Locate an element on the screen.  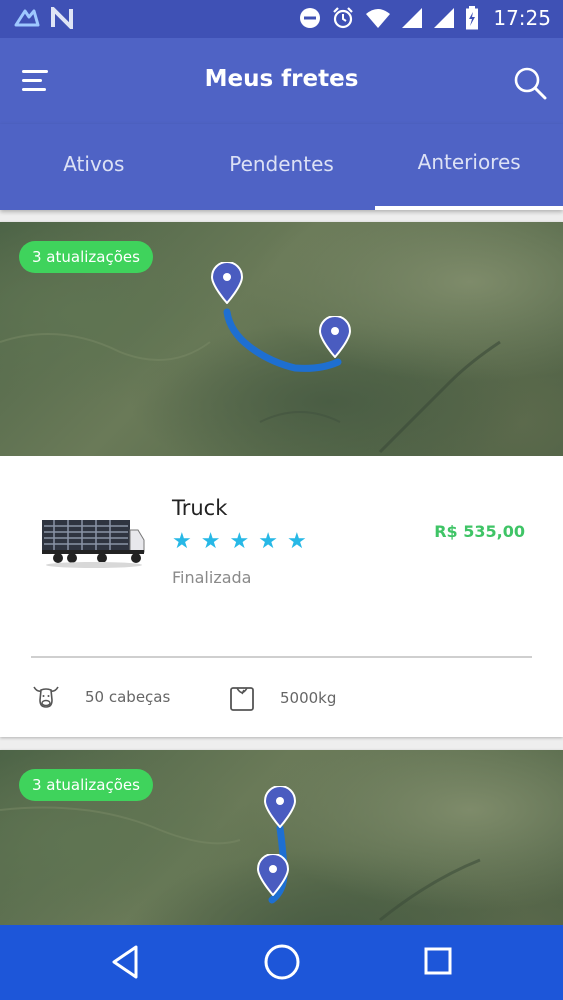
n-notification-icon is located at coordinates (62, 18).